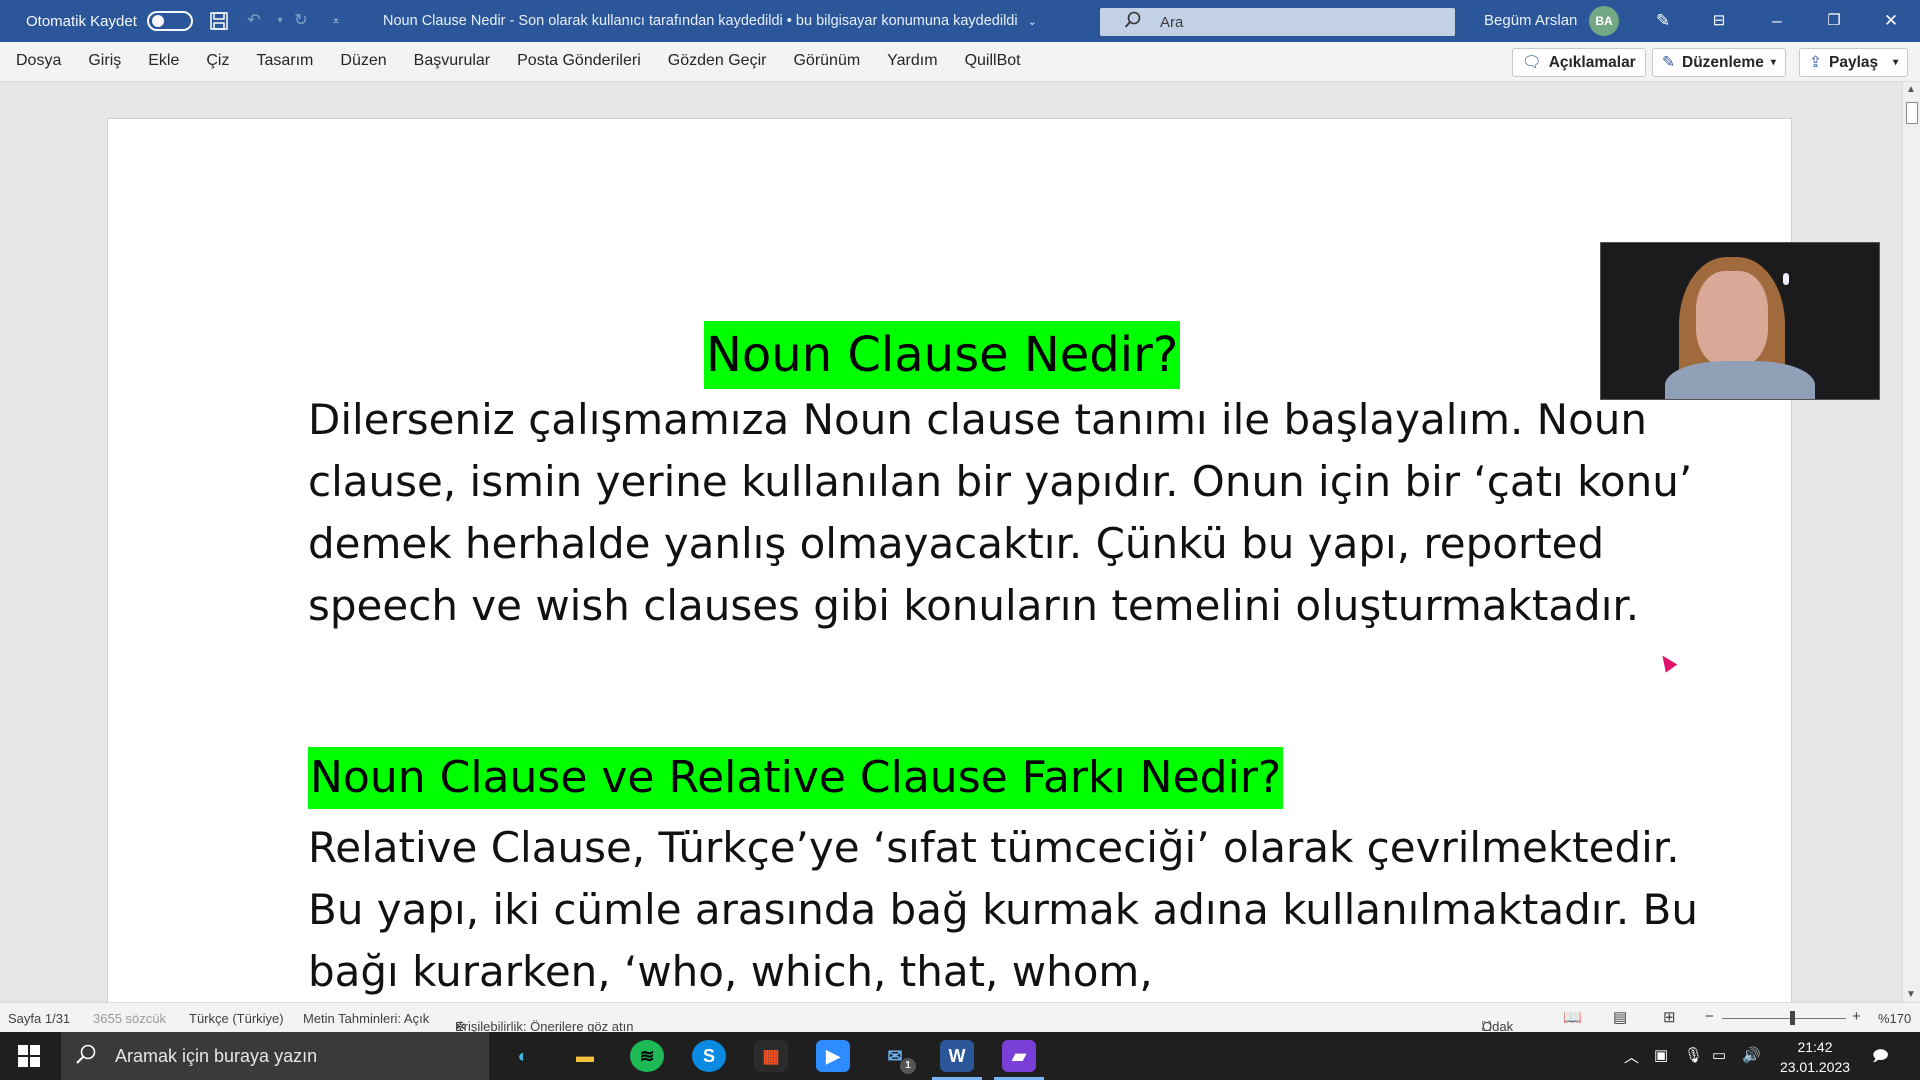 The height and width of the screenshot is (1080, 1920). What do you see at coordinates (1532, 62) in the screenshot?
I see `comment-icon: 🗨` at bounding box center [1532, 62].